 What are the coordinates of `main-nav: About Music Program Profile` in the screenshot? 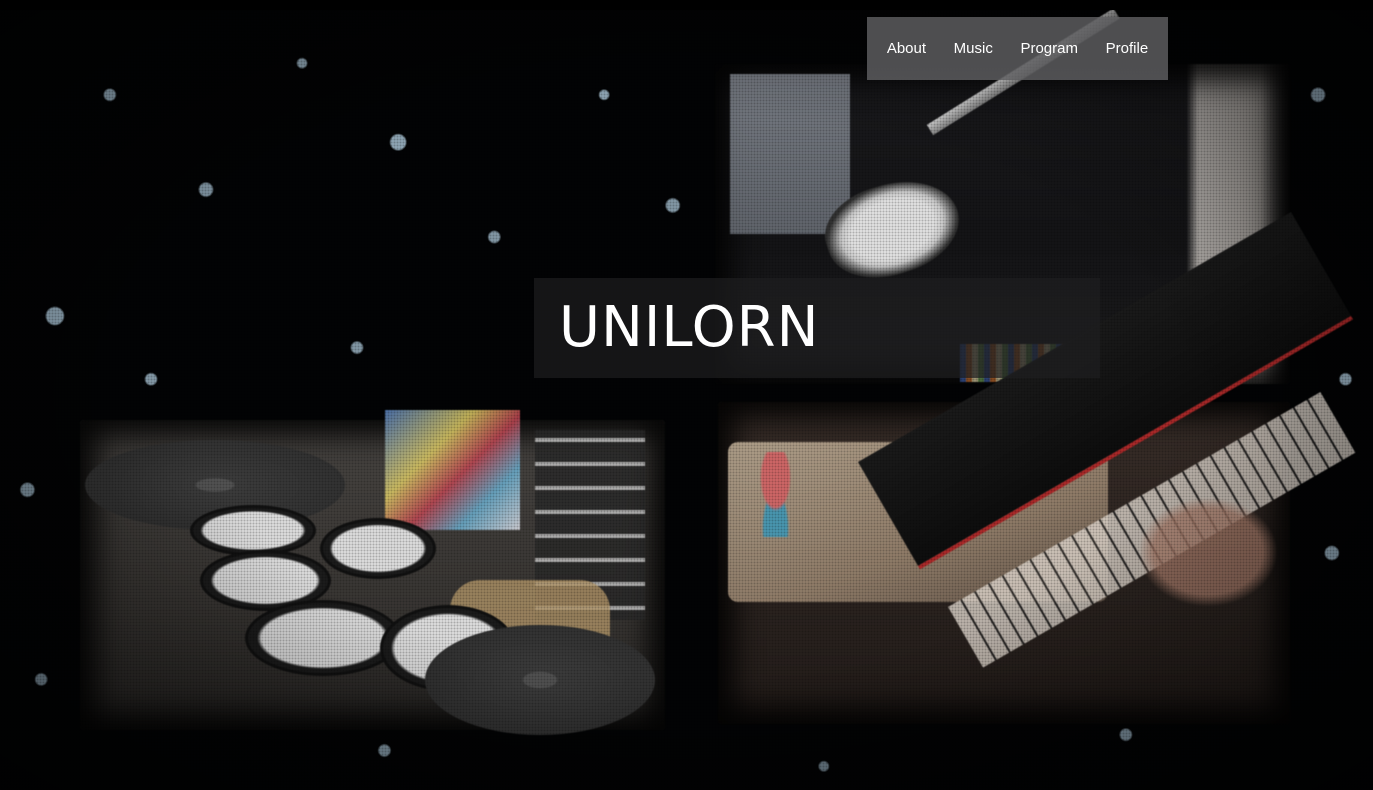 It's located at (1017, 48).